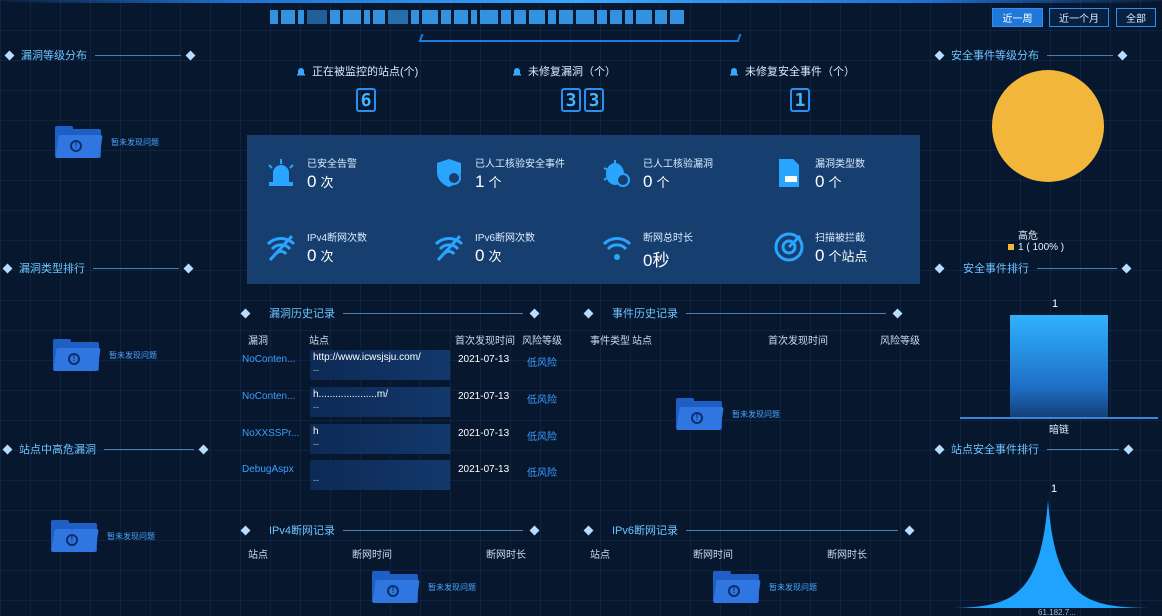 The height and width of the screenshot is (616, 1162). What do you see at coordinates (498, 173) in the screenshot?
I see `stat-verified-events: 已人工核验安全事件 1 个` at bounding box center [498, 173].